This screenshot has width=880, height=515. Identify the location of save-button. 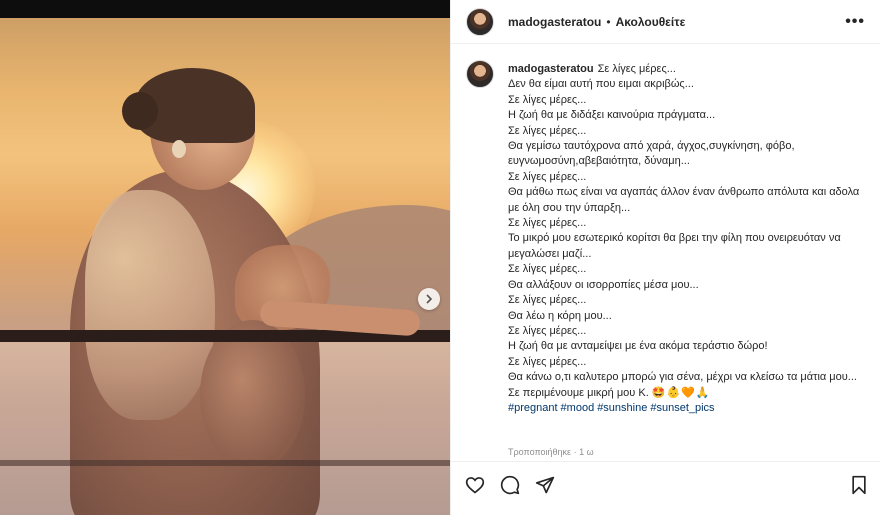
(859, 485).